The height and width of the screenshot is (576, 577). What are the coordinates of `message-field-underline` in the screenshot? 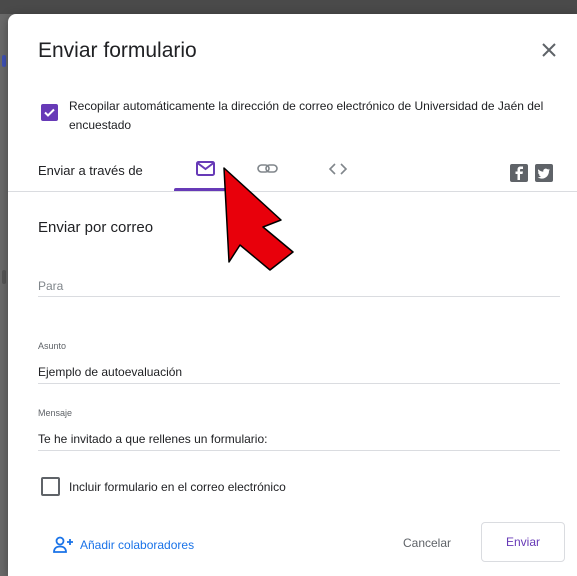 It's located at (299, 450).